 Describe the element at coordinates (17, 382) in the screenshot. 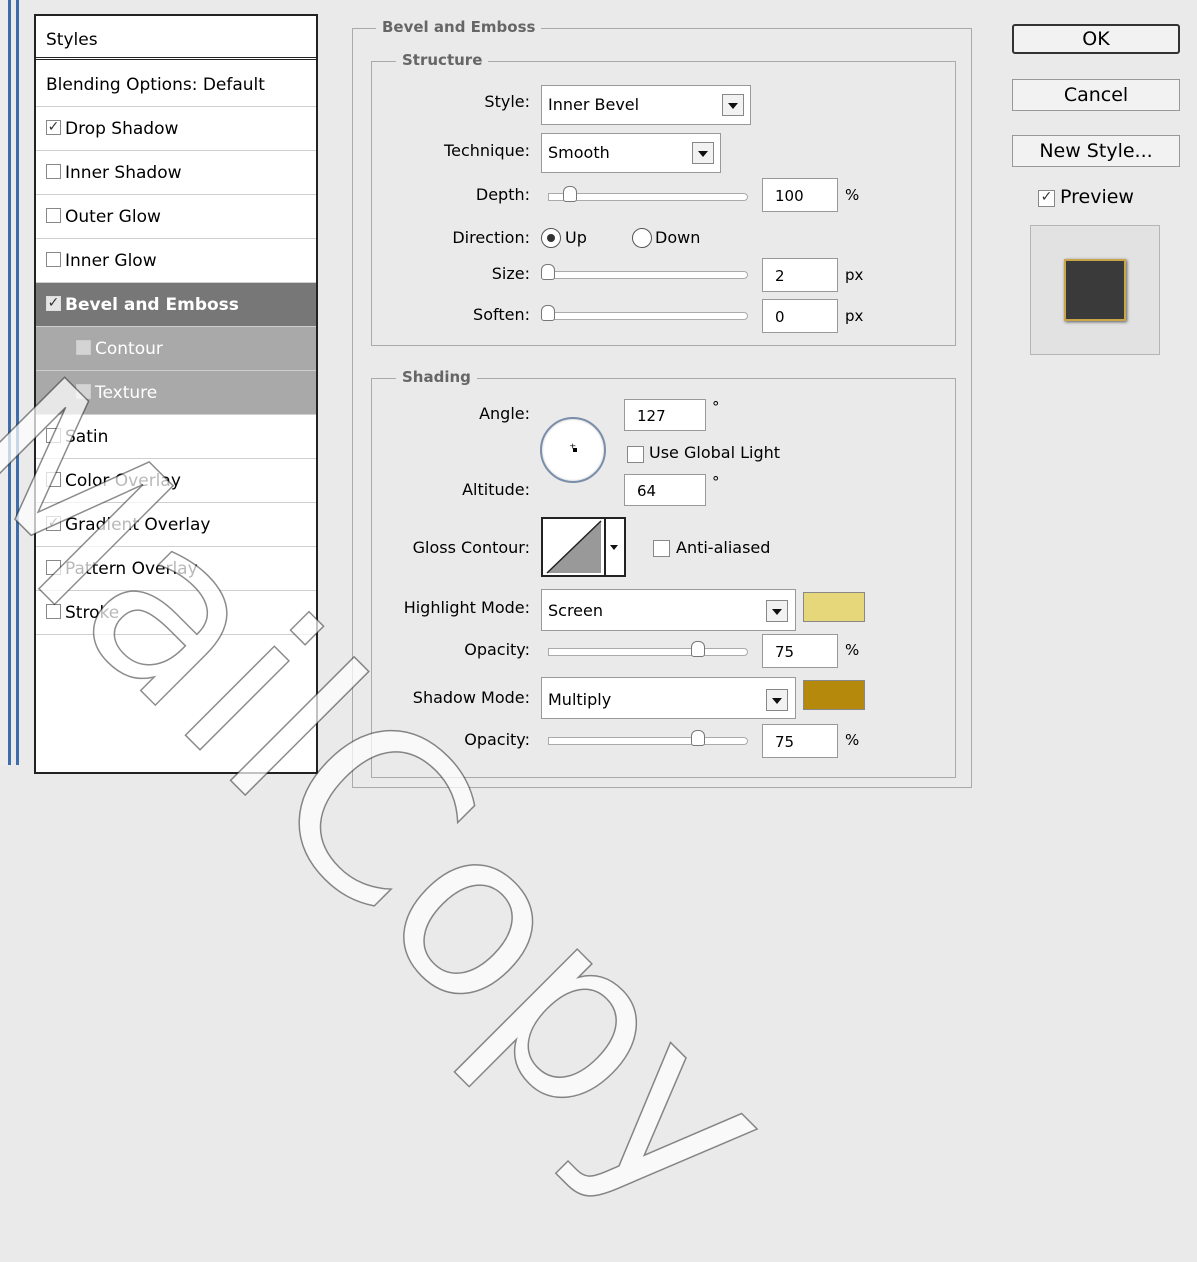

I see `window-edge-accent` at that location.